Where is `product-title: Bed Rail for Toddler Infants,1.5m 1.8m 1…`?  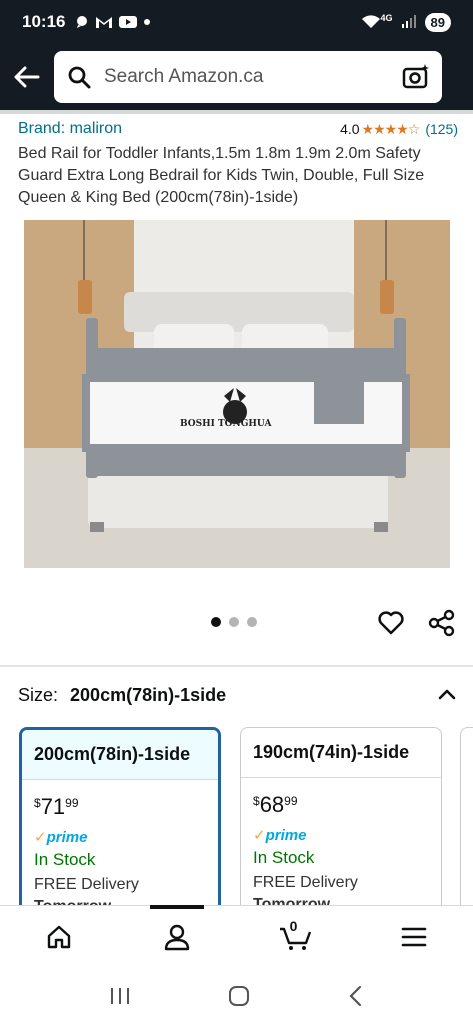
product-title: Bed Rail for Toddler Infants,1.5m 1.8m 1… is located at coordinates (221, 175).